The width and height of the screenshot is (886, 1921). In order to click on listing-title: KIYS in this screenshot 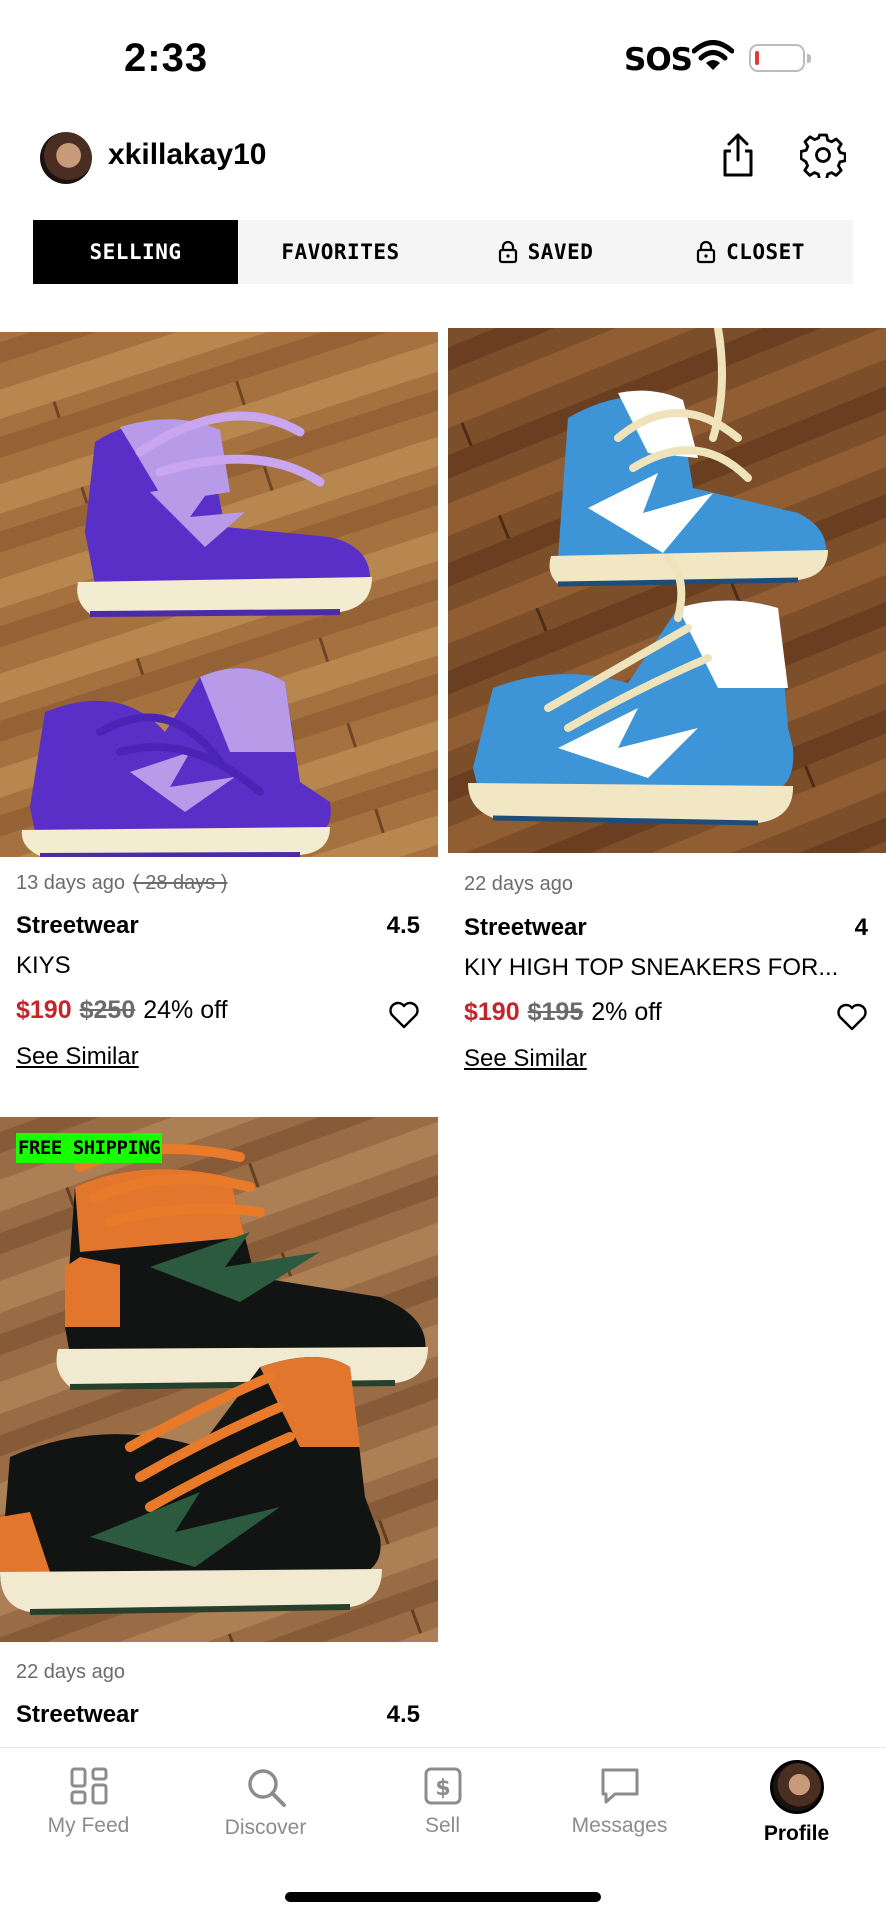, I will do `click(216, 966)`.